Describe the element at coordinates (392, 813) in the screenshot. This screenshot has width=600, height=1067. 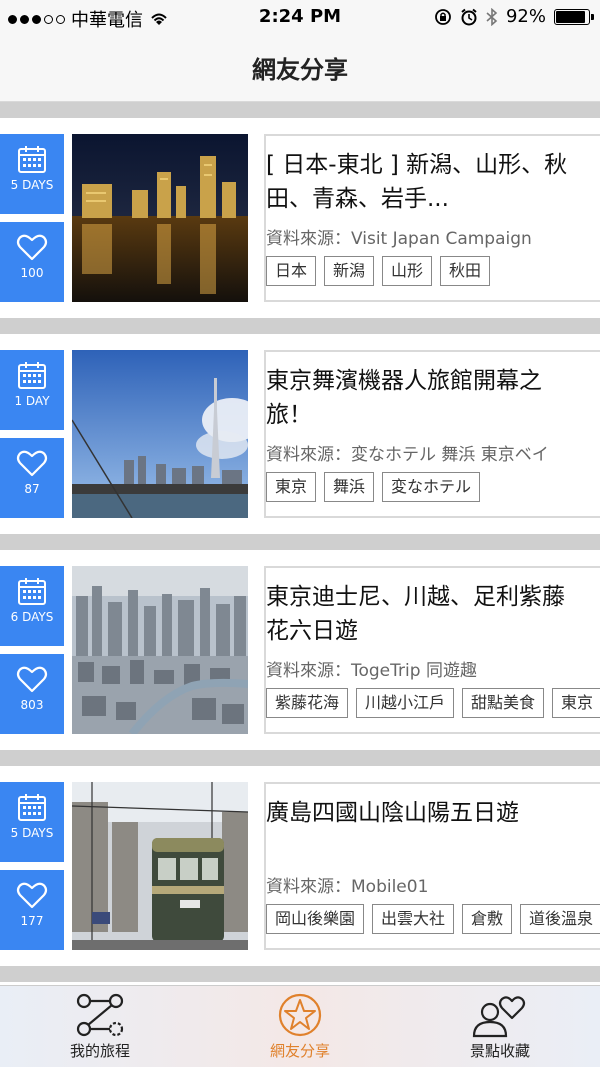
I see `trip-title: 廣島四國山陰山陽五日遊` at that location.